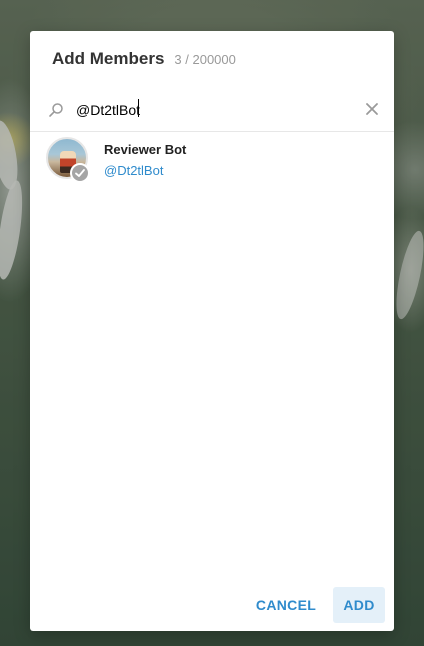 Image resolution: width=424 pixels, height=646 pixels. What do you see at coordinates (80, 173) in the screenshot?
I see `check-icon` at bounding box center [80, 173].